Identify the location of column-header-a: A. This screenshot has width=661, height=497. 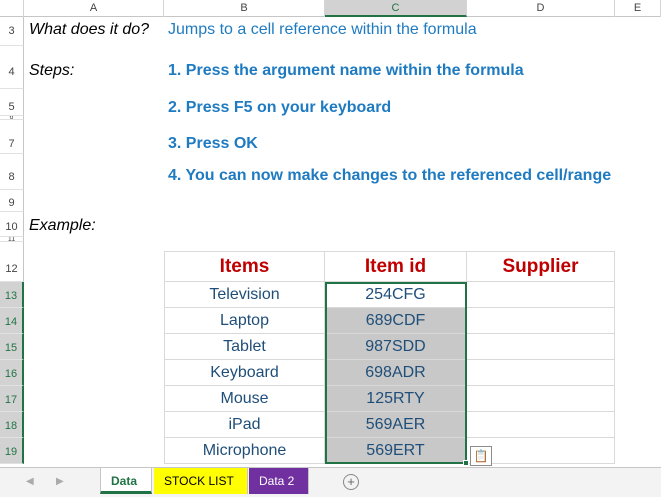
(94, 8).